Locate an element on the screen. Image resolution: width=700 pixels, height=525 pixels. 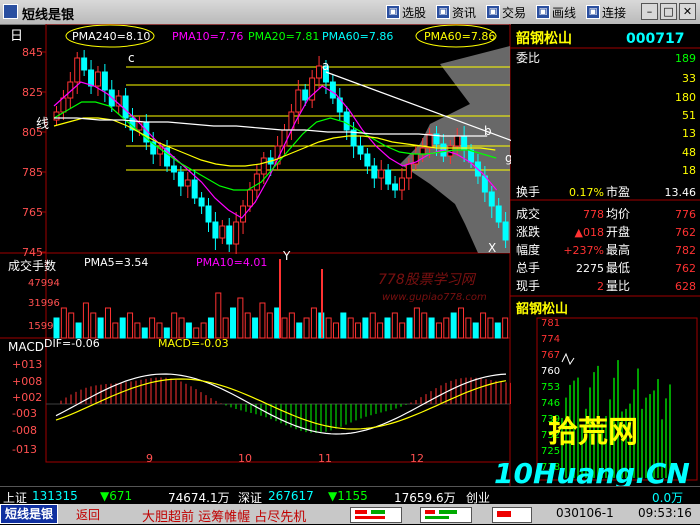
minimize-button: – is located at coordinates (649, 11).